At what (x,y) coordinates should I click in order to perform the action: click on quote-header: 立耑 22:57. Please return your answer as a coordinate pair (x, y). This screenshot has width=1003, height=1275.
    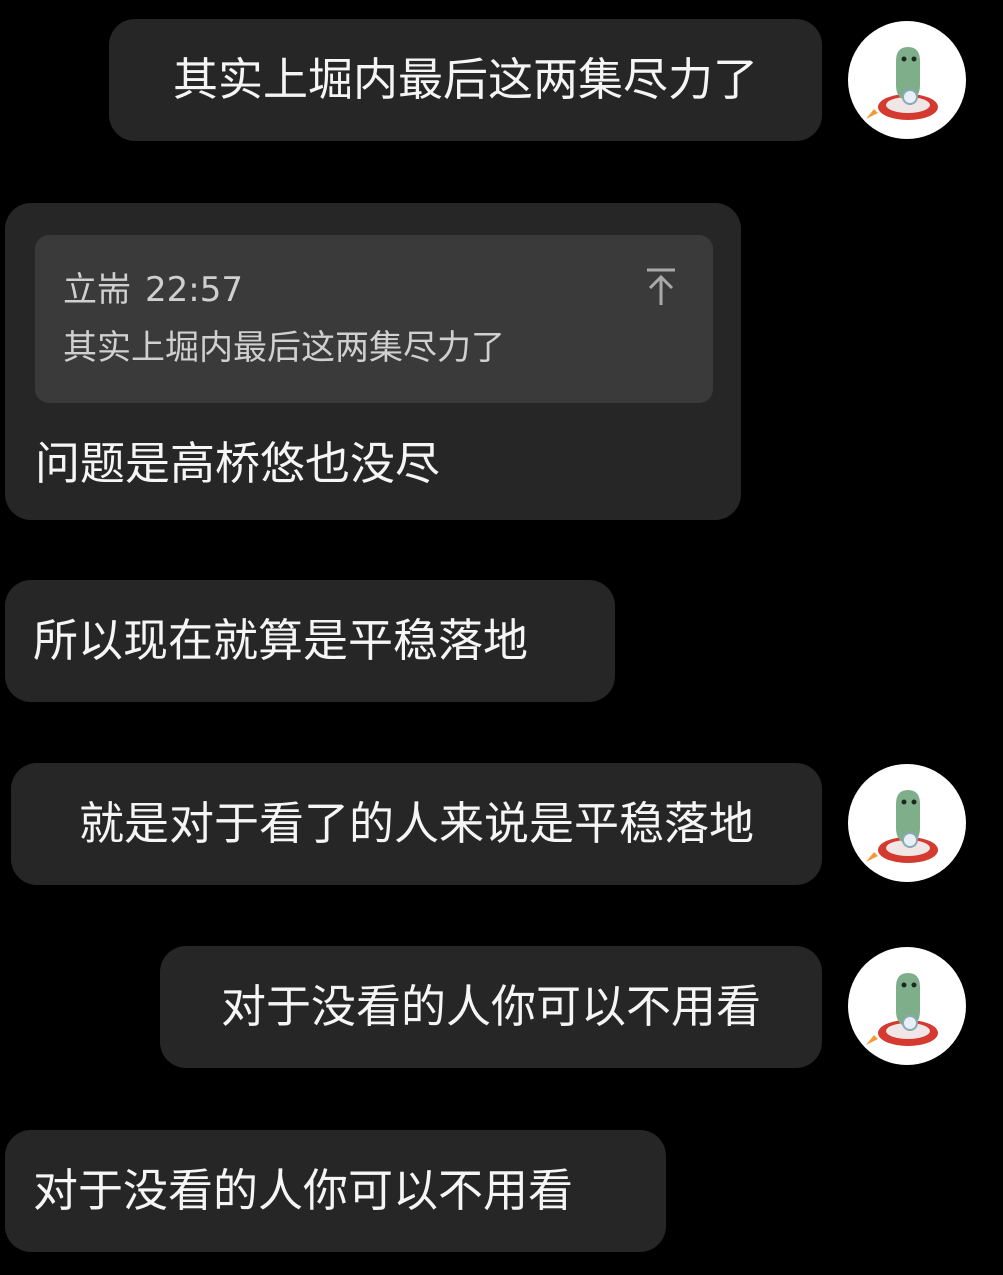
    Looking at the image, I should click on (153, 290).